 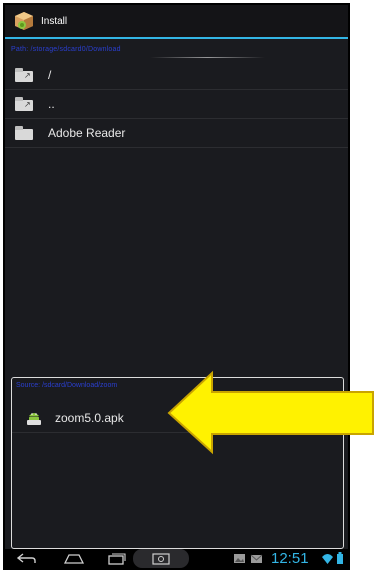 What do you see at coordinates (176, 50) in the screenshot?
I see `path-bar: Path: /storage/sdcard0/Download` at bounding box center [176, 50].